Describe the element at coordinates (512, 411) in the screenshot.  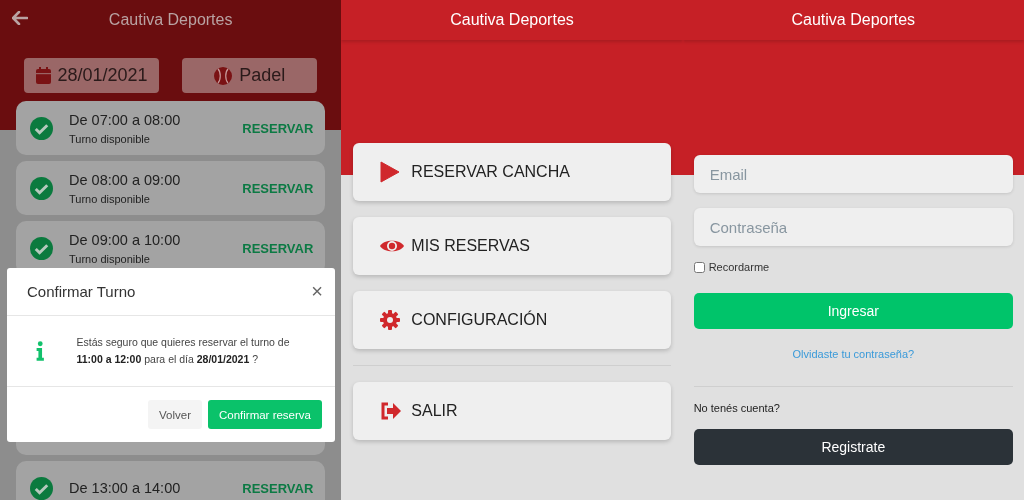
I see `menu-item: SALIR` at that location.